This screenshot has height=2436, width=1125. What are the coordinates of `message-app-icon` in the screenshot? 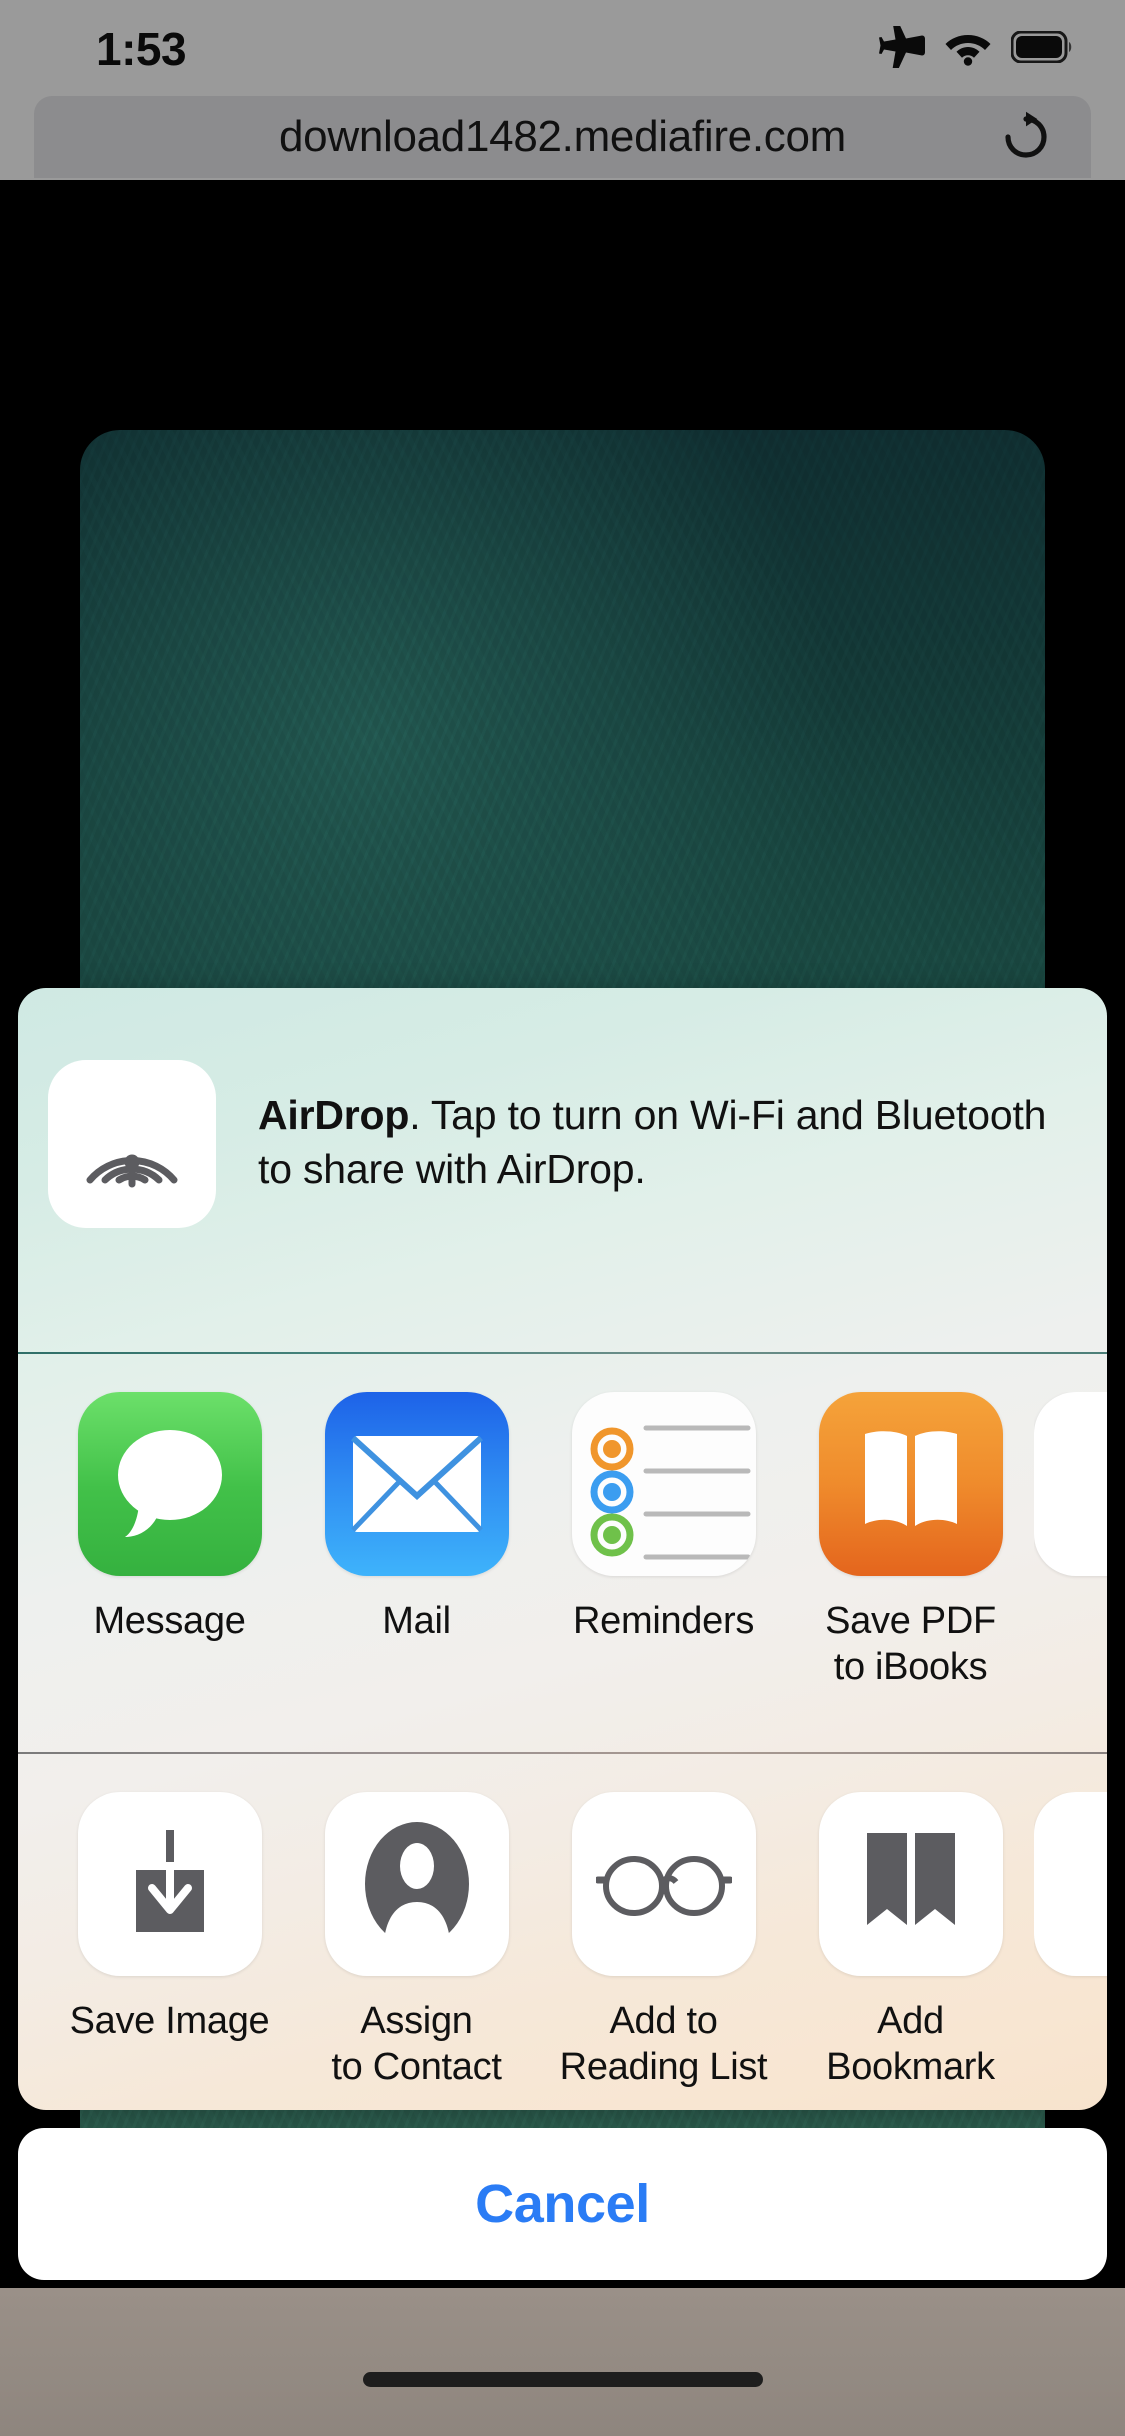 It's located at (169, 1484).